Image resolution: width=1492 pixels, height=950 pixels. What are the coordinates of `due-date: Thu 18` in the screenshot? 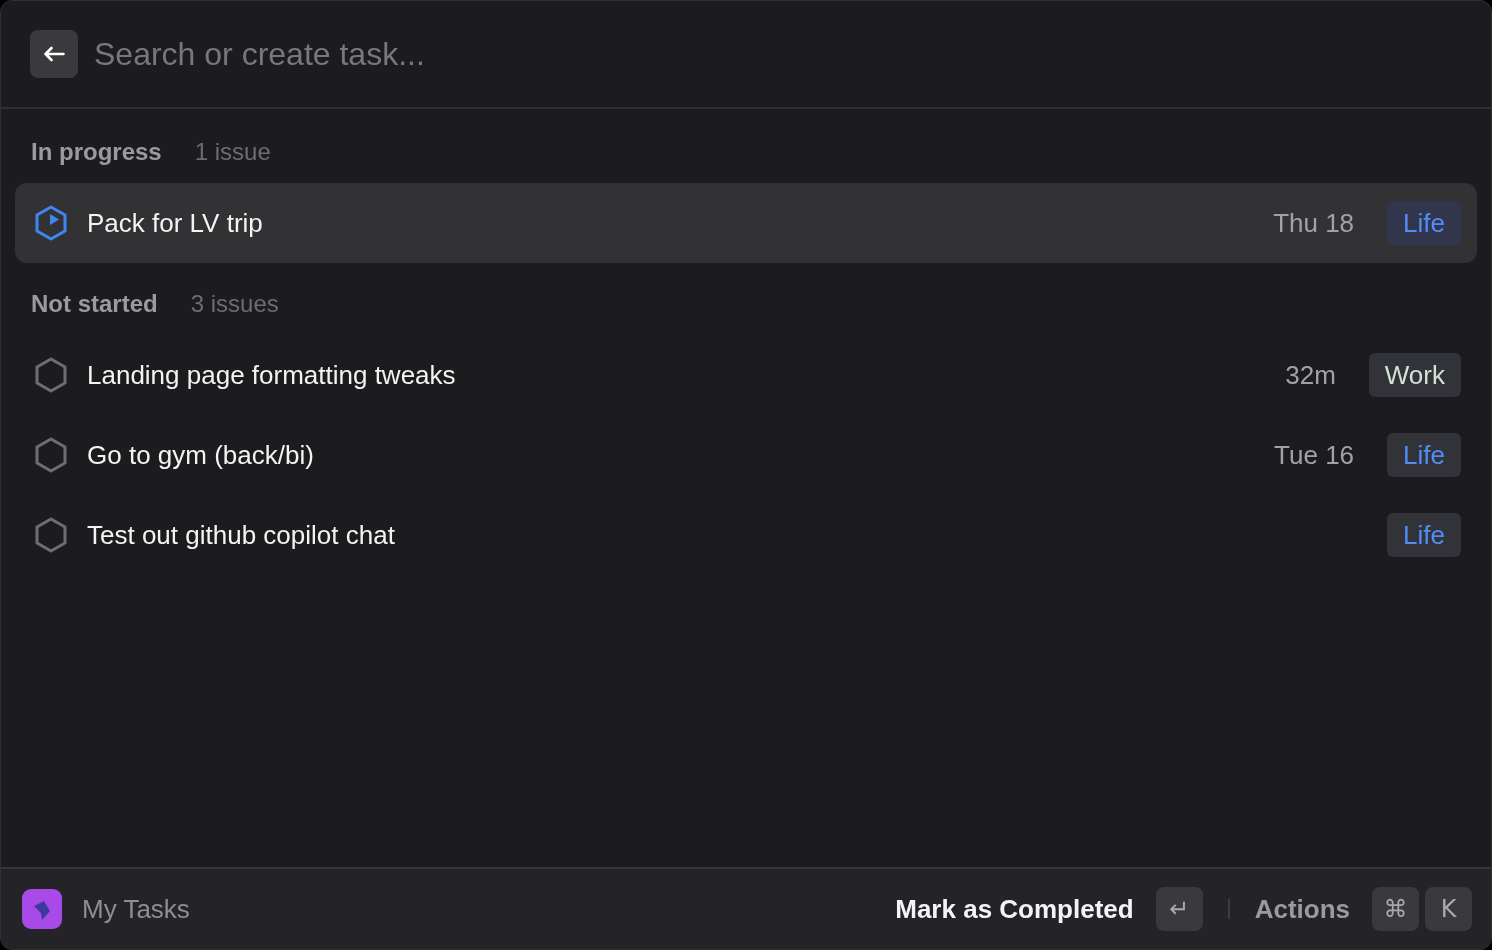 It's located at (1314, 223).